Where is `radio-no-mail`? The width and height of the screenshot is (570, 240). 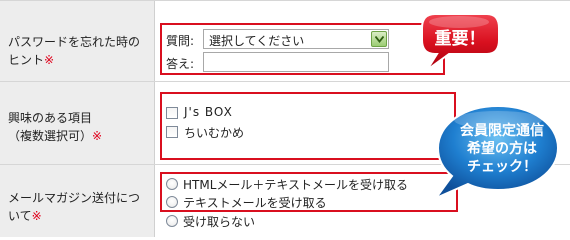
radio-no-mail is located at coordinates (172, 221).